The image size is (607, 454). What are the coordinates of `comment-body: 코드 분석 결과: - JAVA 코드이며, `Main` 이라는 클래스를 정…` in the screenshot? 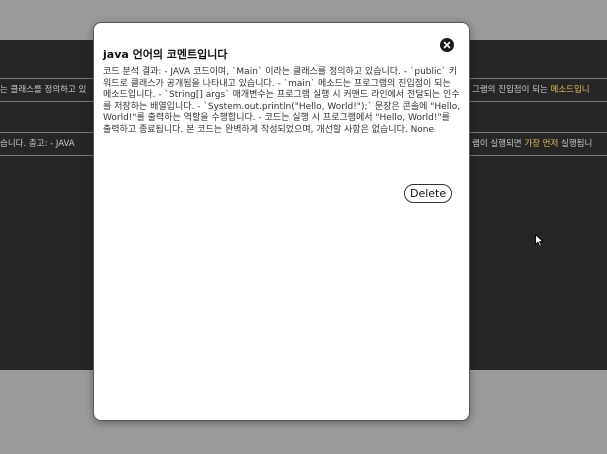 It's located at (282, 101).